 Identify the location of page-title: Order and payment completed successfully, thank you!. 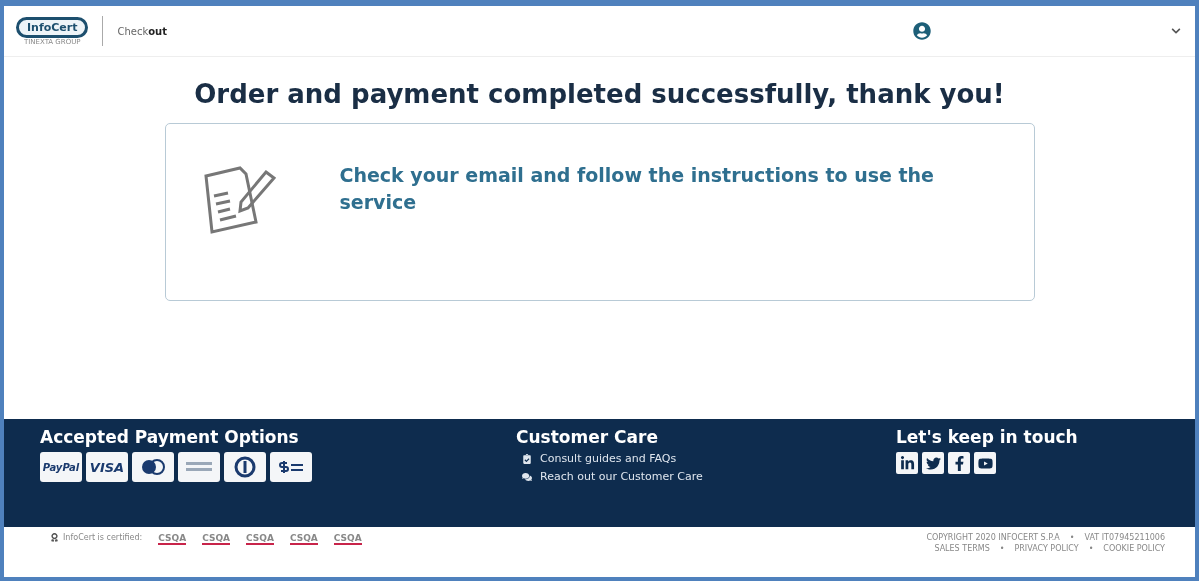
(599, 94).